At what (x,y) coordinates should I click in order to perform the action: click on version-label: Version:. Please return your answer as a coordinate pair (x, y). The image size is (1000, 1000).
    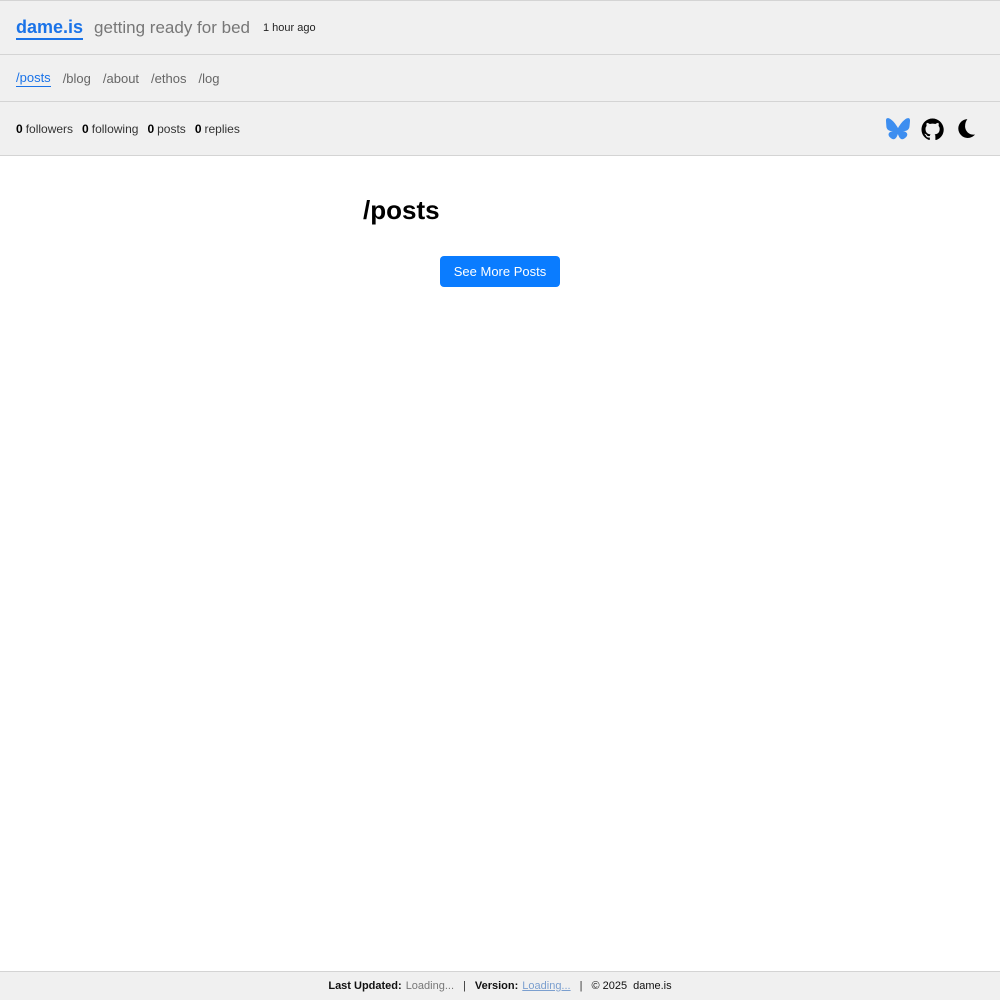
    Looking at the image, I should click on (496, 986).